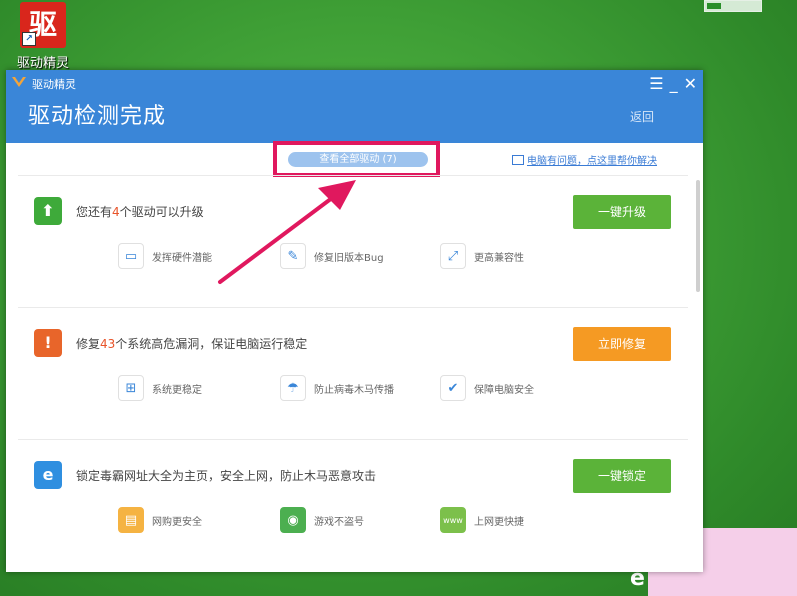  I want to click on annotation-arrow-icon, so click(287, 232).